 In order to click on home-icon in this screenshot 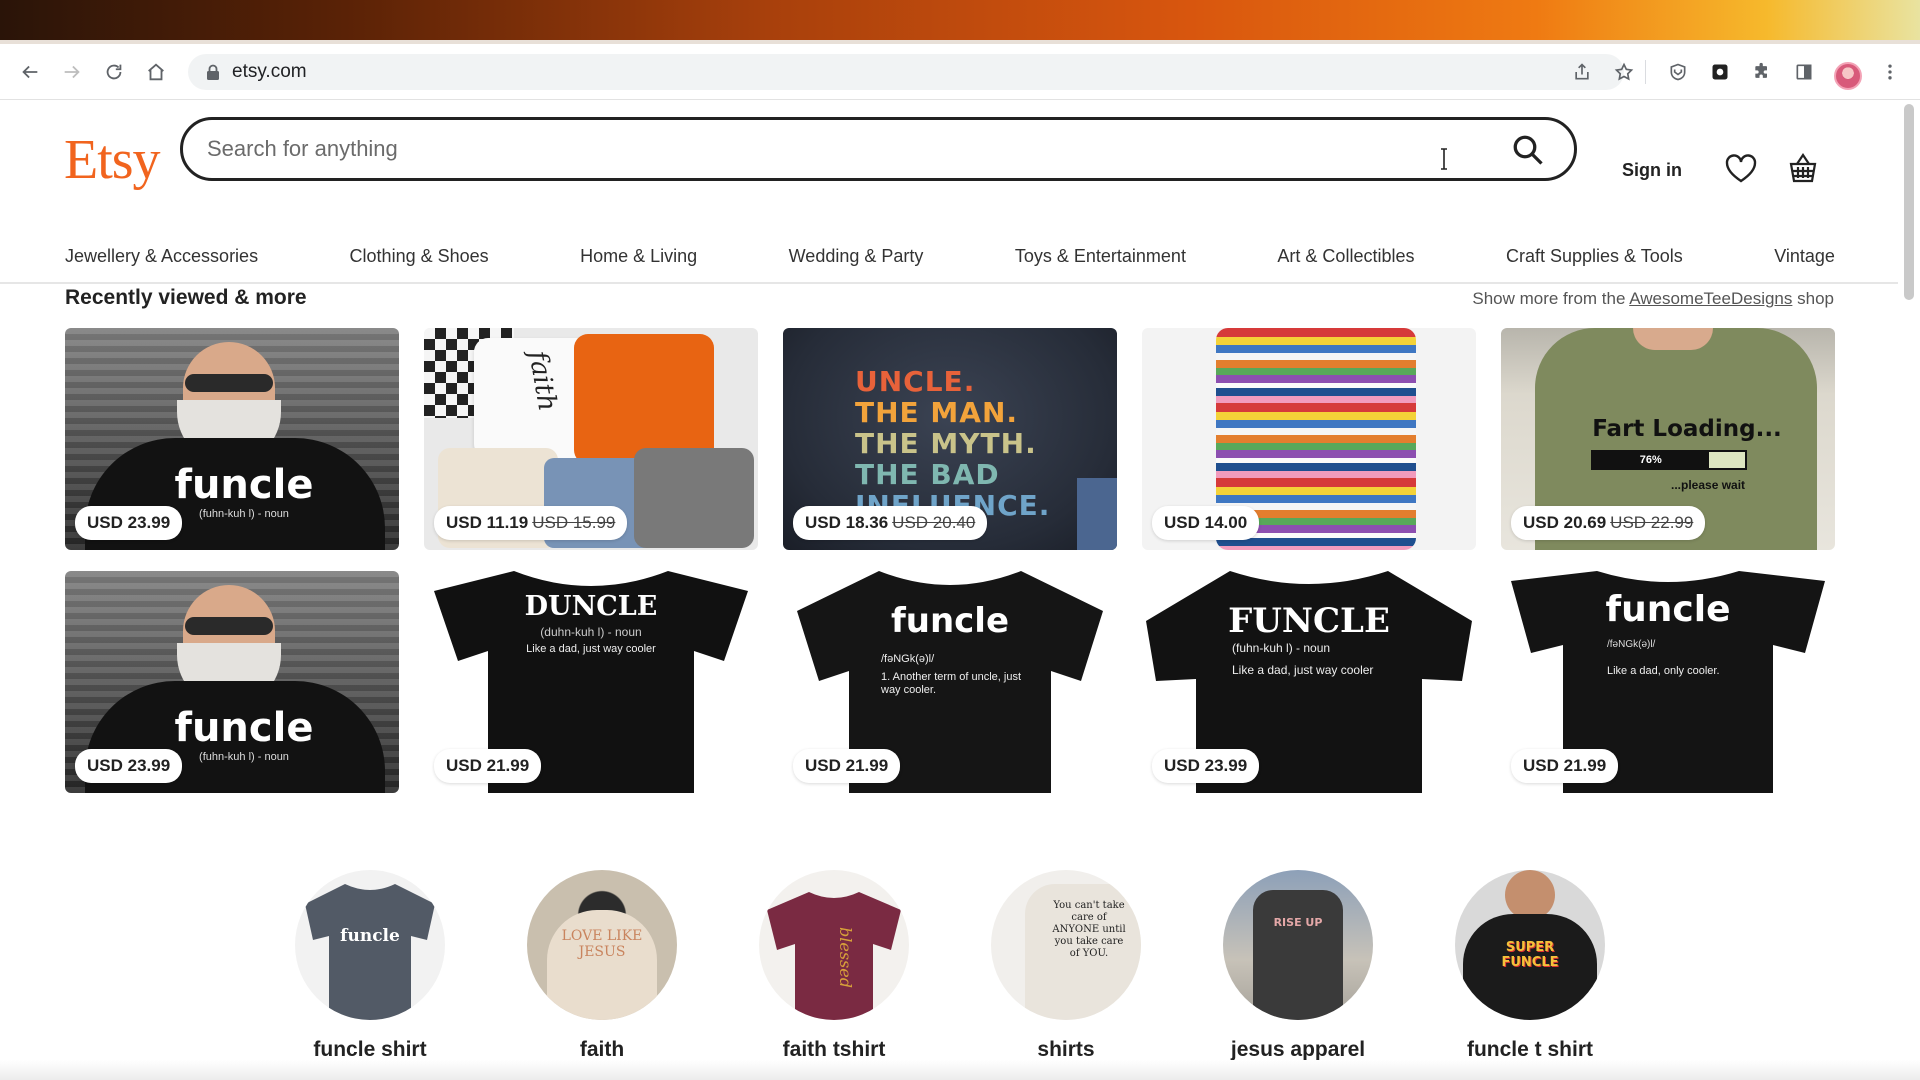, I will do `click(156, 72)`.